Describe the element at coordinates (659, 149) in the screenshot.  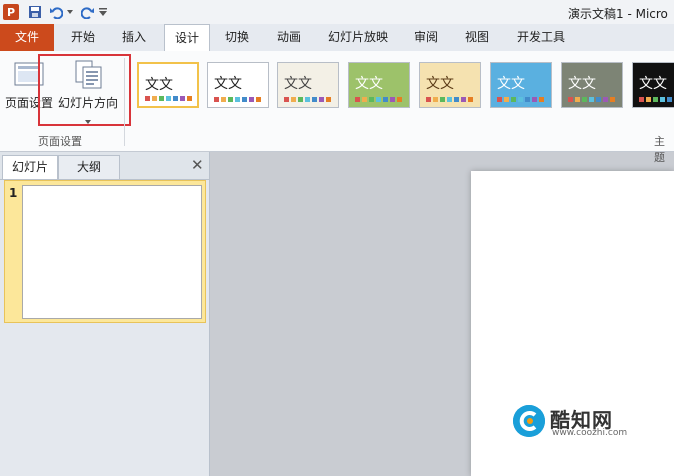
I see `group-label-themes: 主题` at that location.